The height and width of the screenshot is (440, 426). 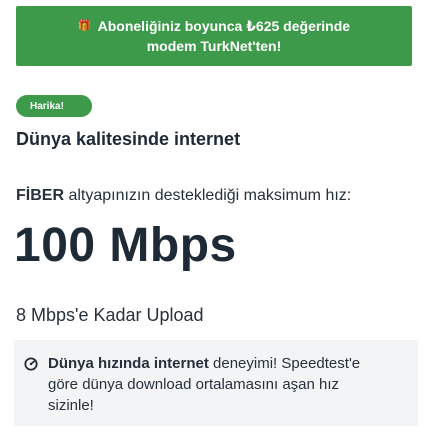 I want to click on infrastructure-caption-text: altyapınızın desteklediği maksimum hız:, so click(x=208, y=195).